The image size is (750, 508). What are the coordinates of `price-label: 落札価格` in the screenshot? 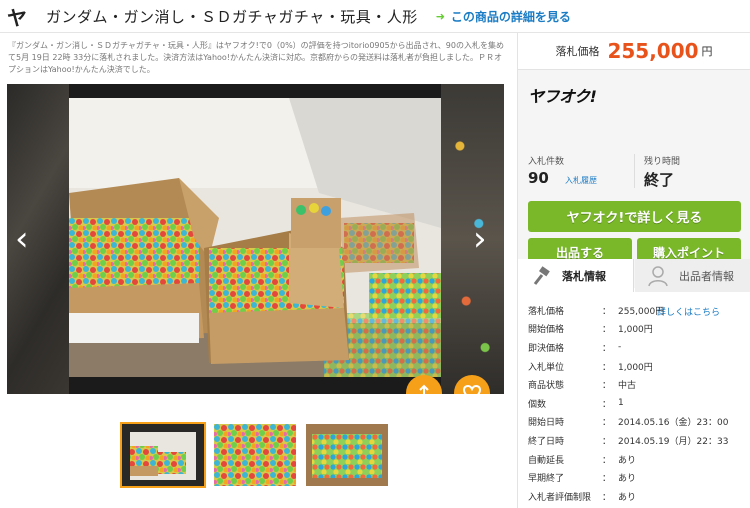 It's located at (577, 51).